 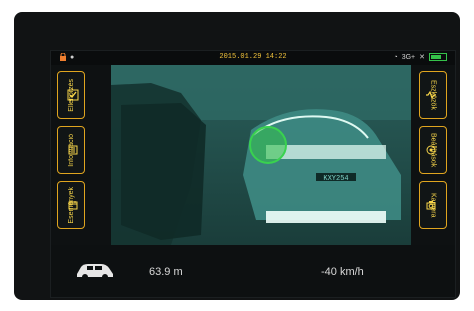 What do you see at coordinates (95, 272) in the screenshot?
I see `car-icon` at bounding box center [95, 272].